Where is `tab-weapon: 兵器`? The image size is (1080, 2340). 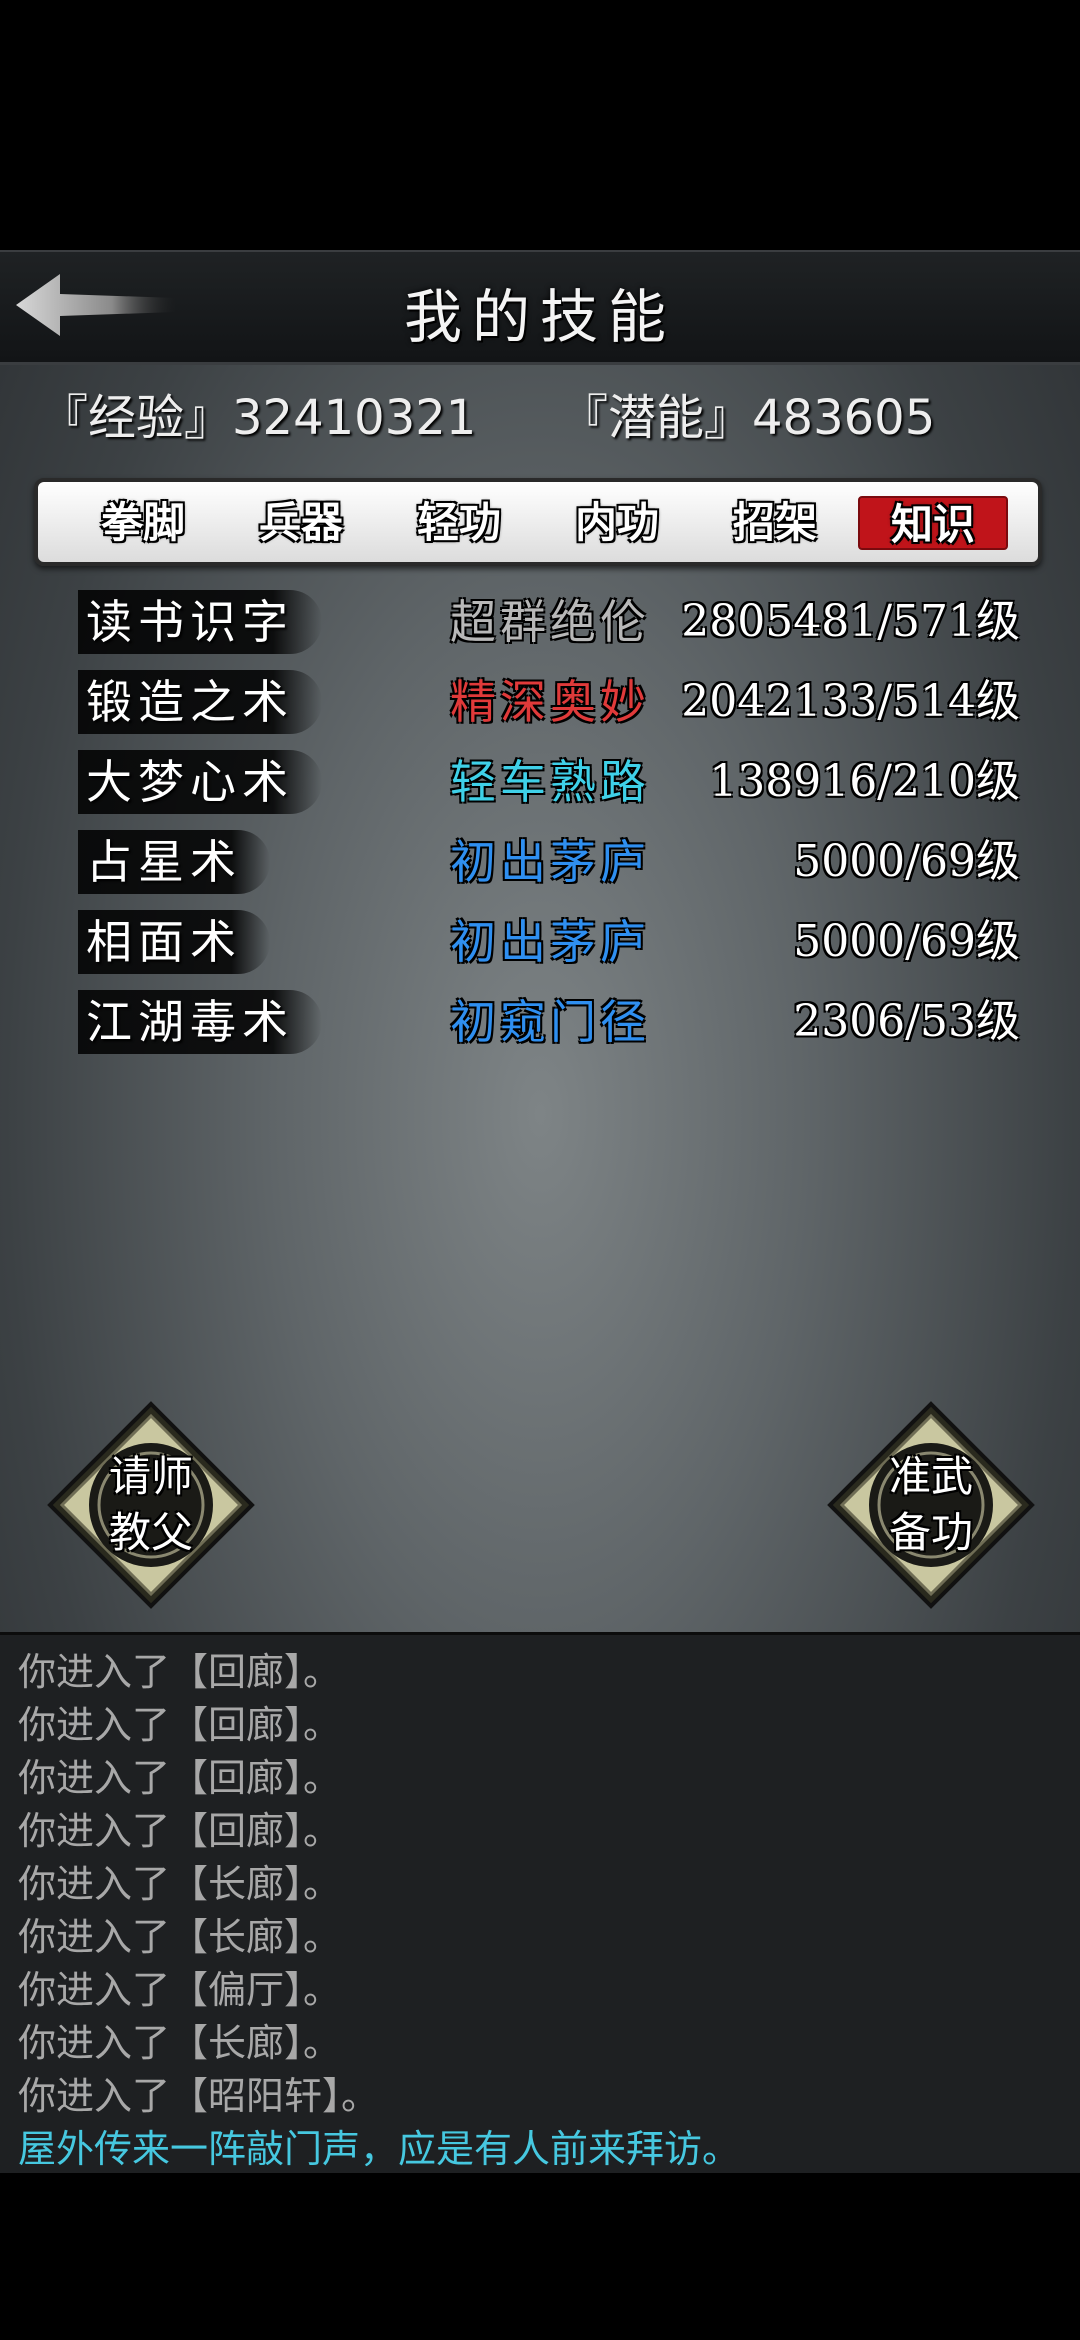
tab-weapon: 兵器 is located at coordinates (301, 523).